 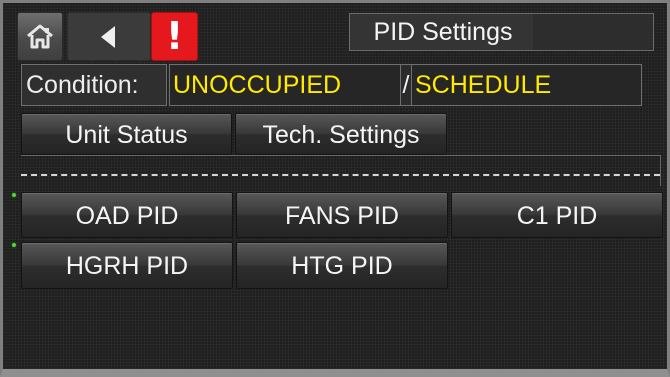 I want to click on dashed-divider-line, so click(x=340, y=175).